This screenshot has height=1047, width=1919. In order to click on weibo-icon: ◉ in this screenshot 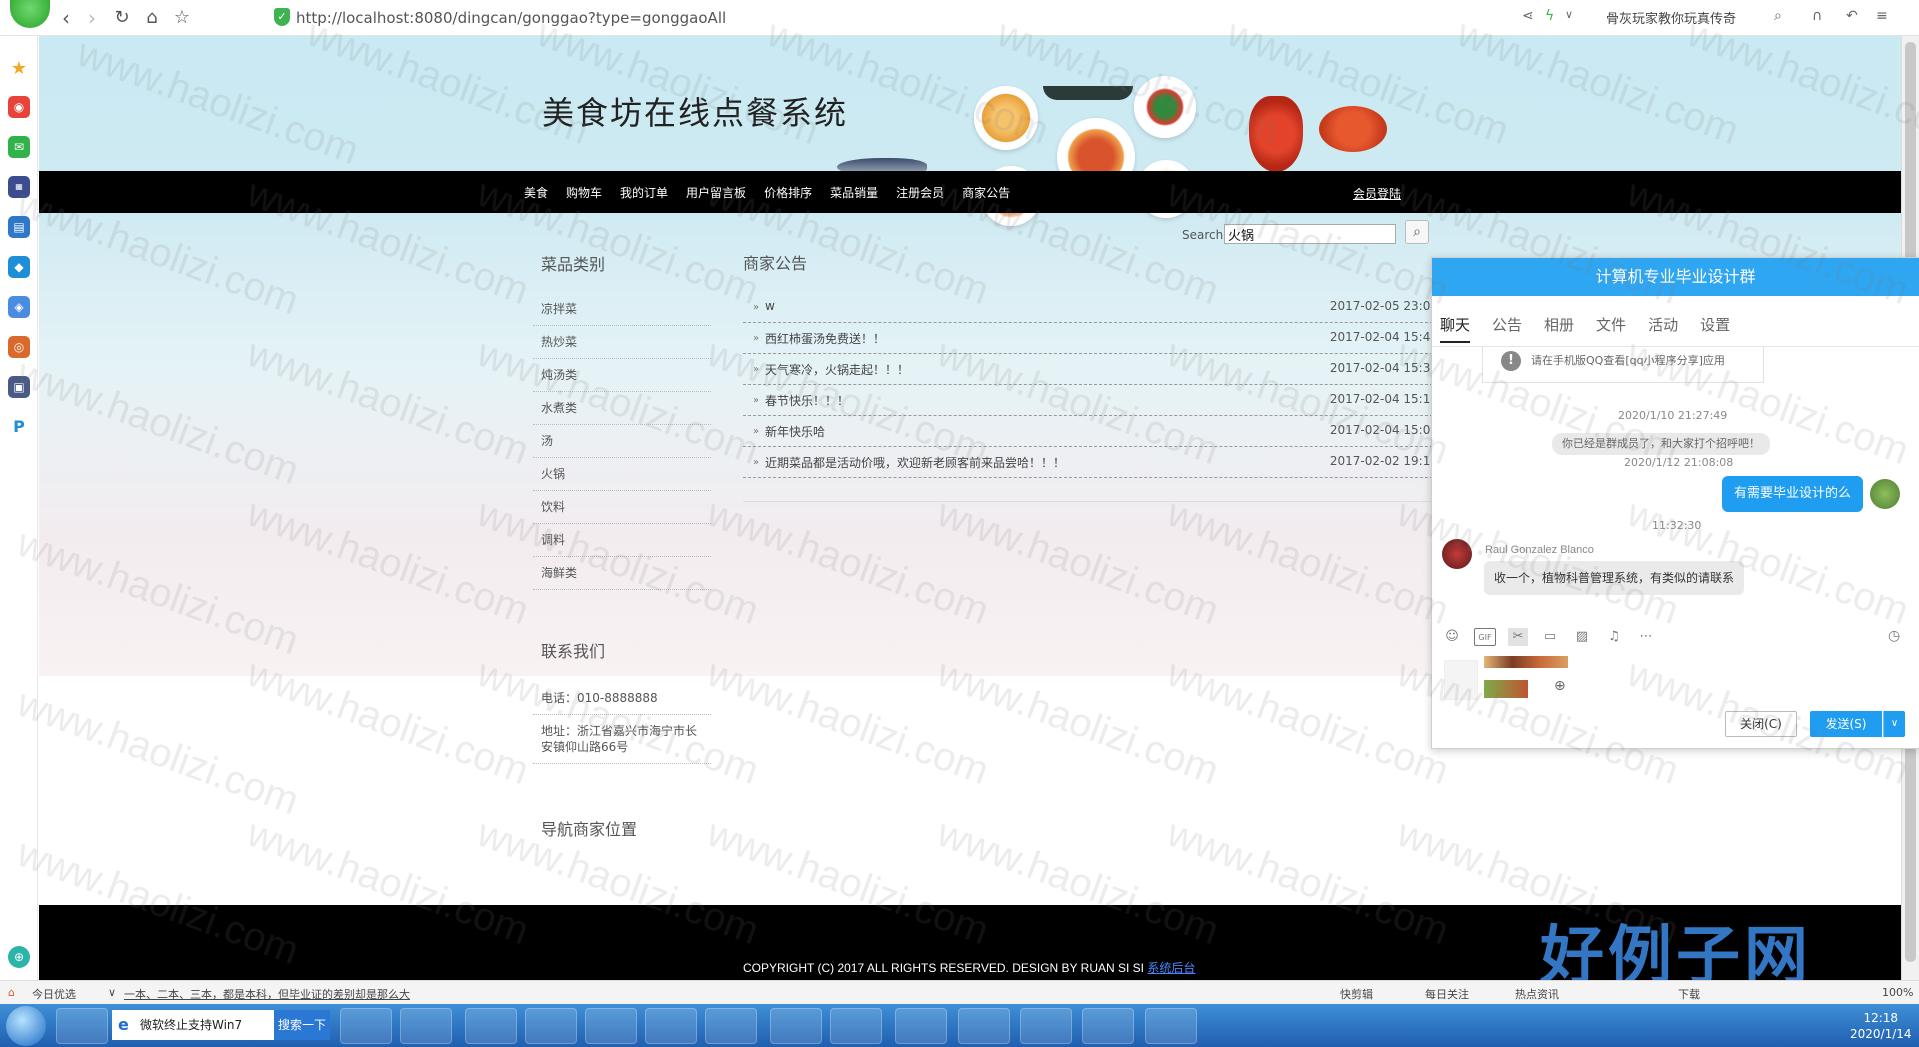, I will do `click(19, 107)`.